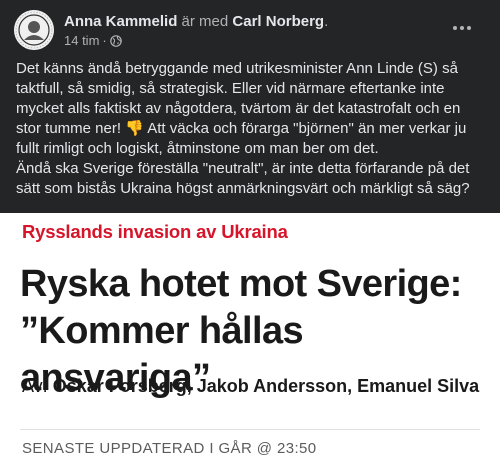 The height and width of the screenshot is (475, 500). Describe the element at coordinates (115, 41) in the screenshot. I see `globe-icon` at that location.